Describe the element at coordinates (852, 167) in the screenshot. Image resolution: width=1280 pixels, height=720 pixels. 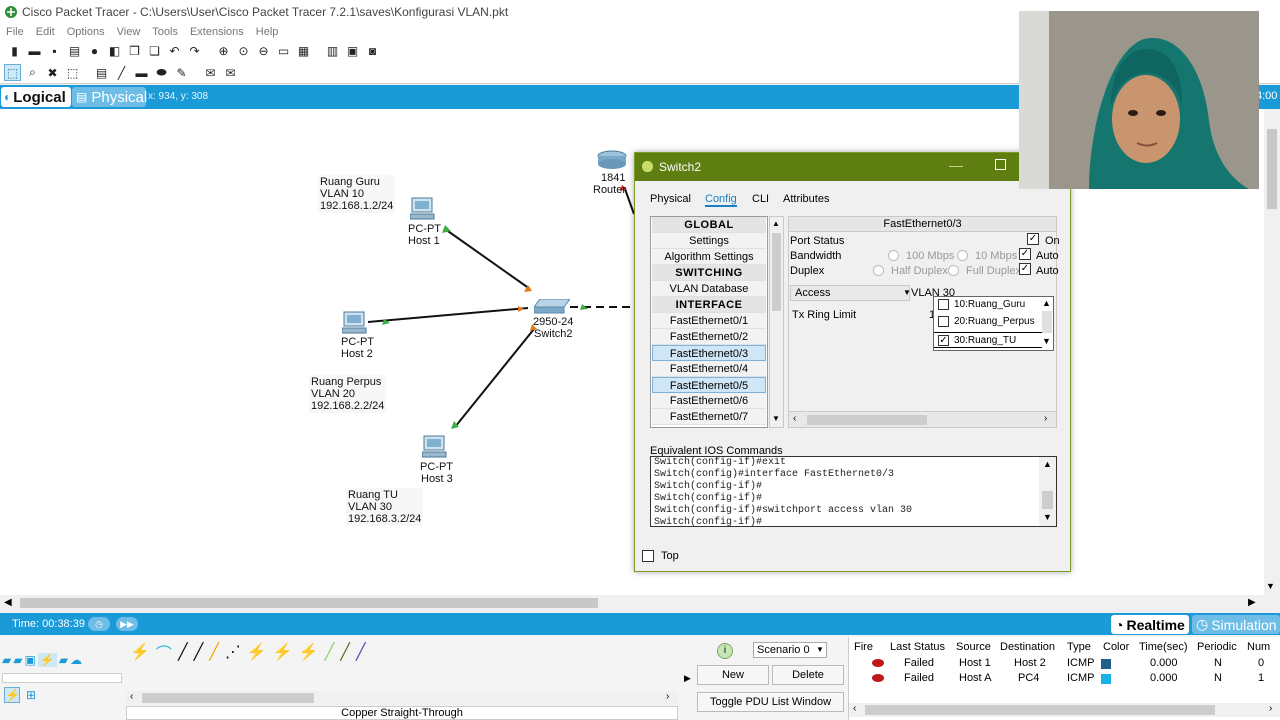
I see `dialog-titlebar: Switch2 —` at that location.